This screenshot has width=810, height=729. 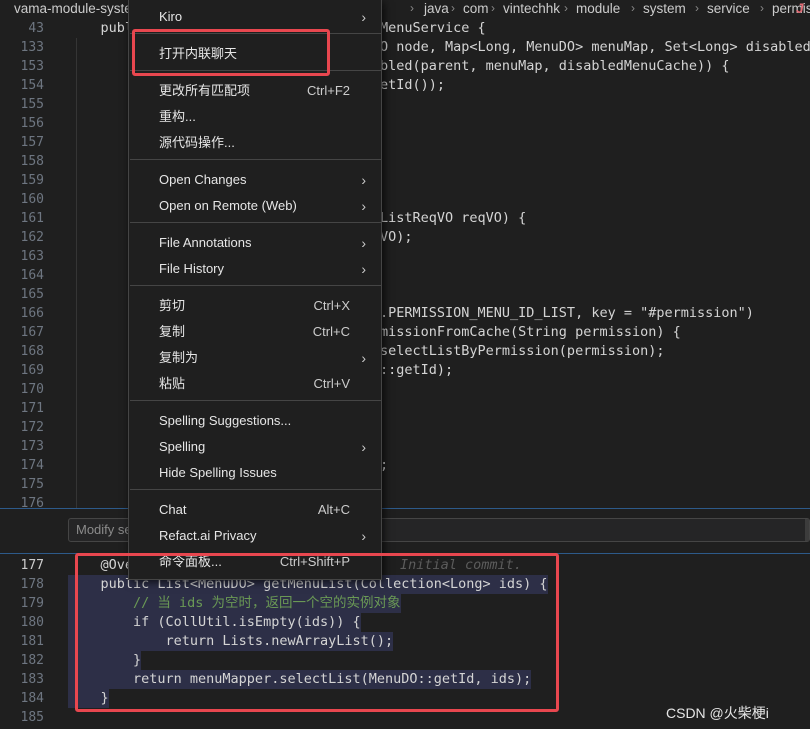 What do you see at coordinates (331, 331) in the screenshot?
I see `menu-item-shortcut: Ctrl+C` at bounding box center [331, 331].